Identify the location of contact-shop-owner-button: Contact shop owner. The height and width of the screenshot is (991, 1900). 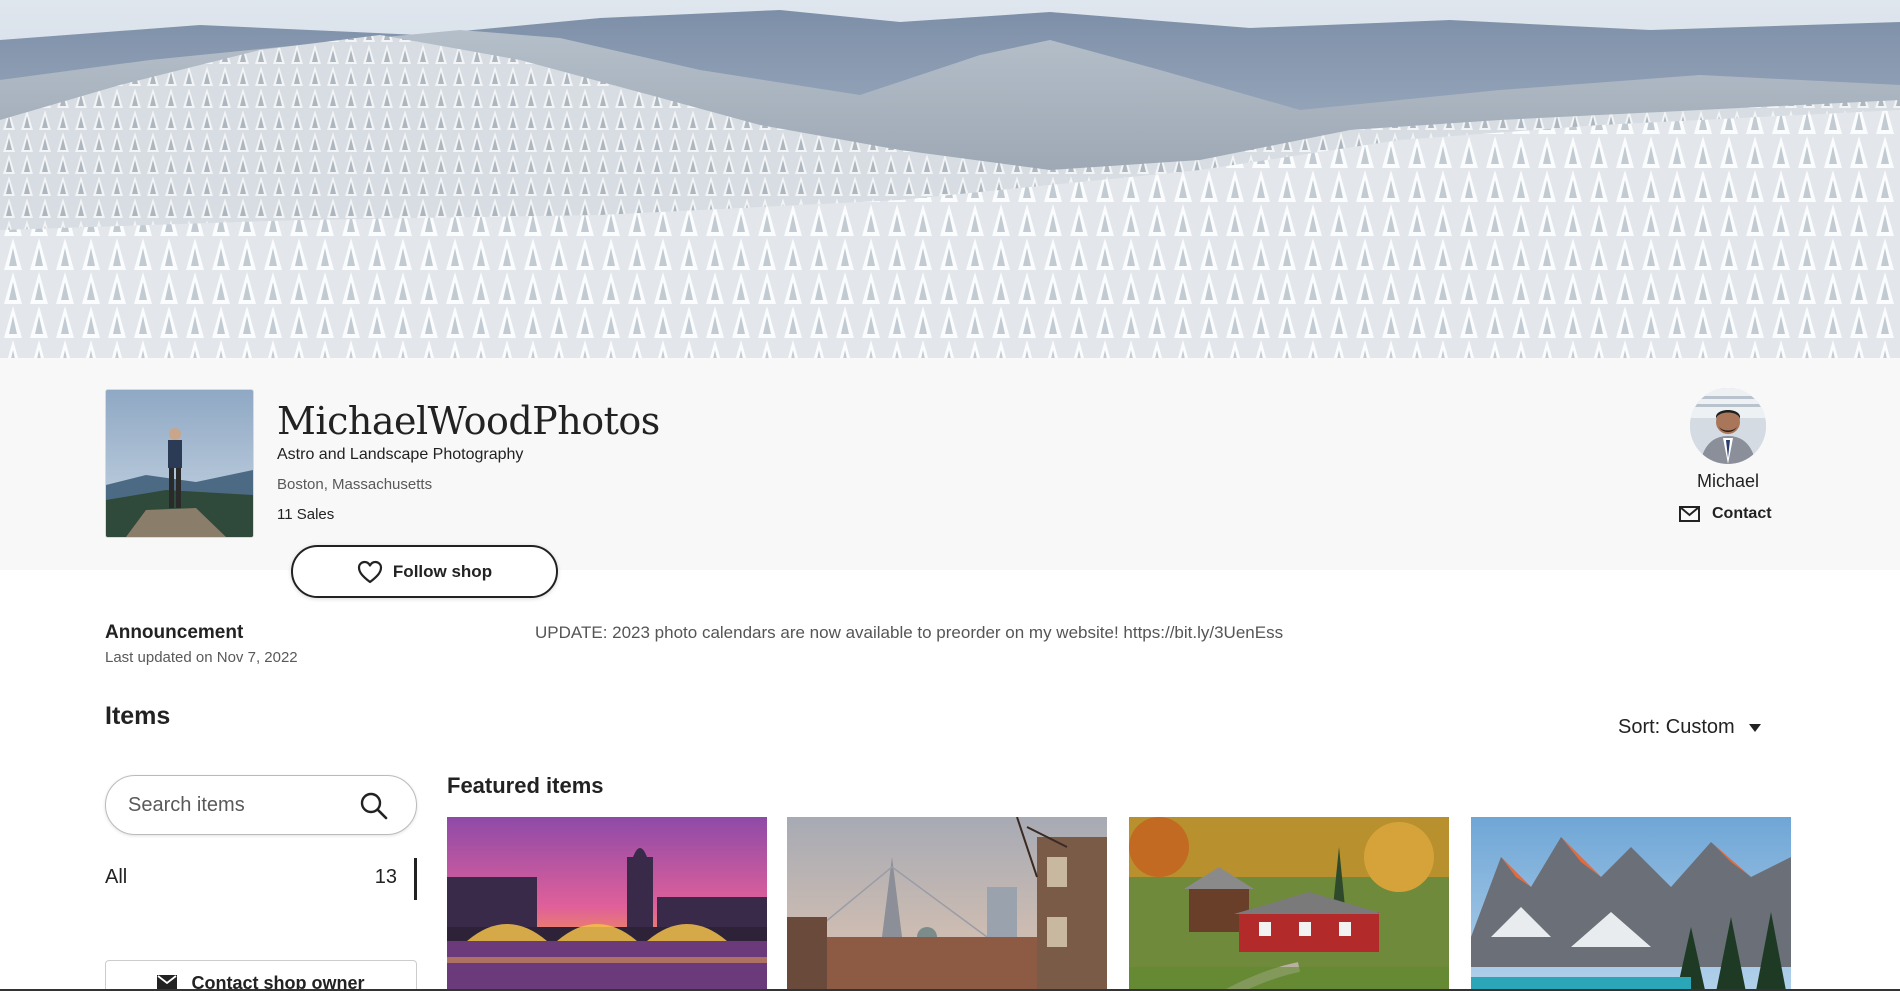
(261, 975).